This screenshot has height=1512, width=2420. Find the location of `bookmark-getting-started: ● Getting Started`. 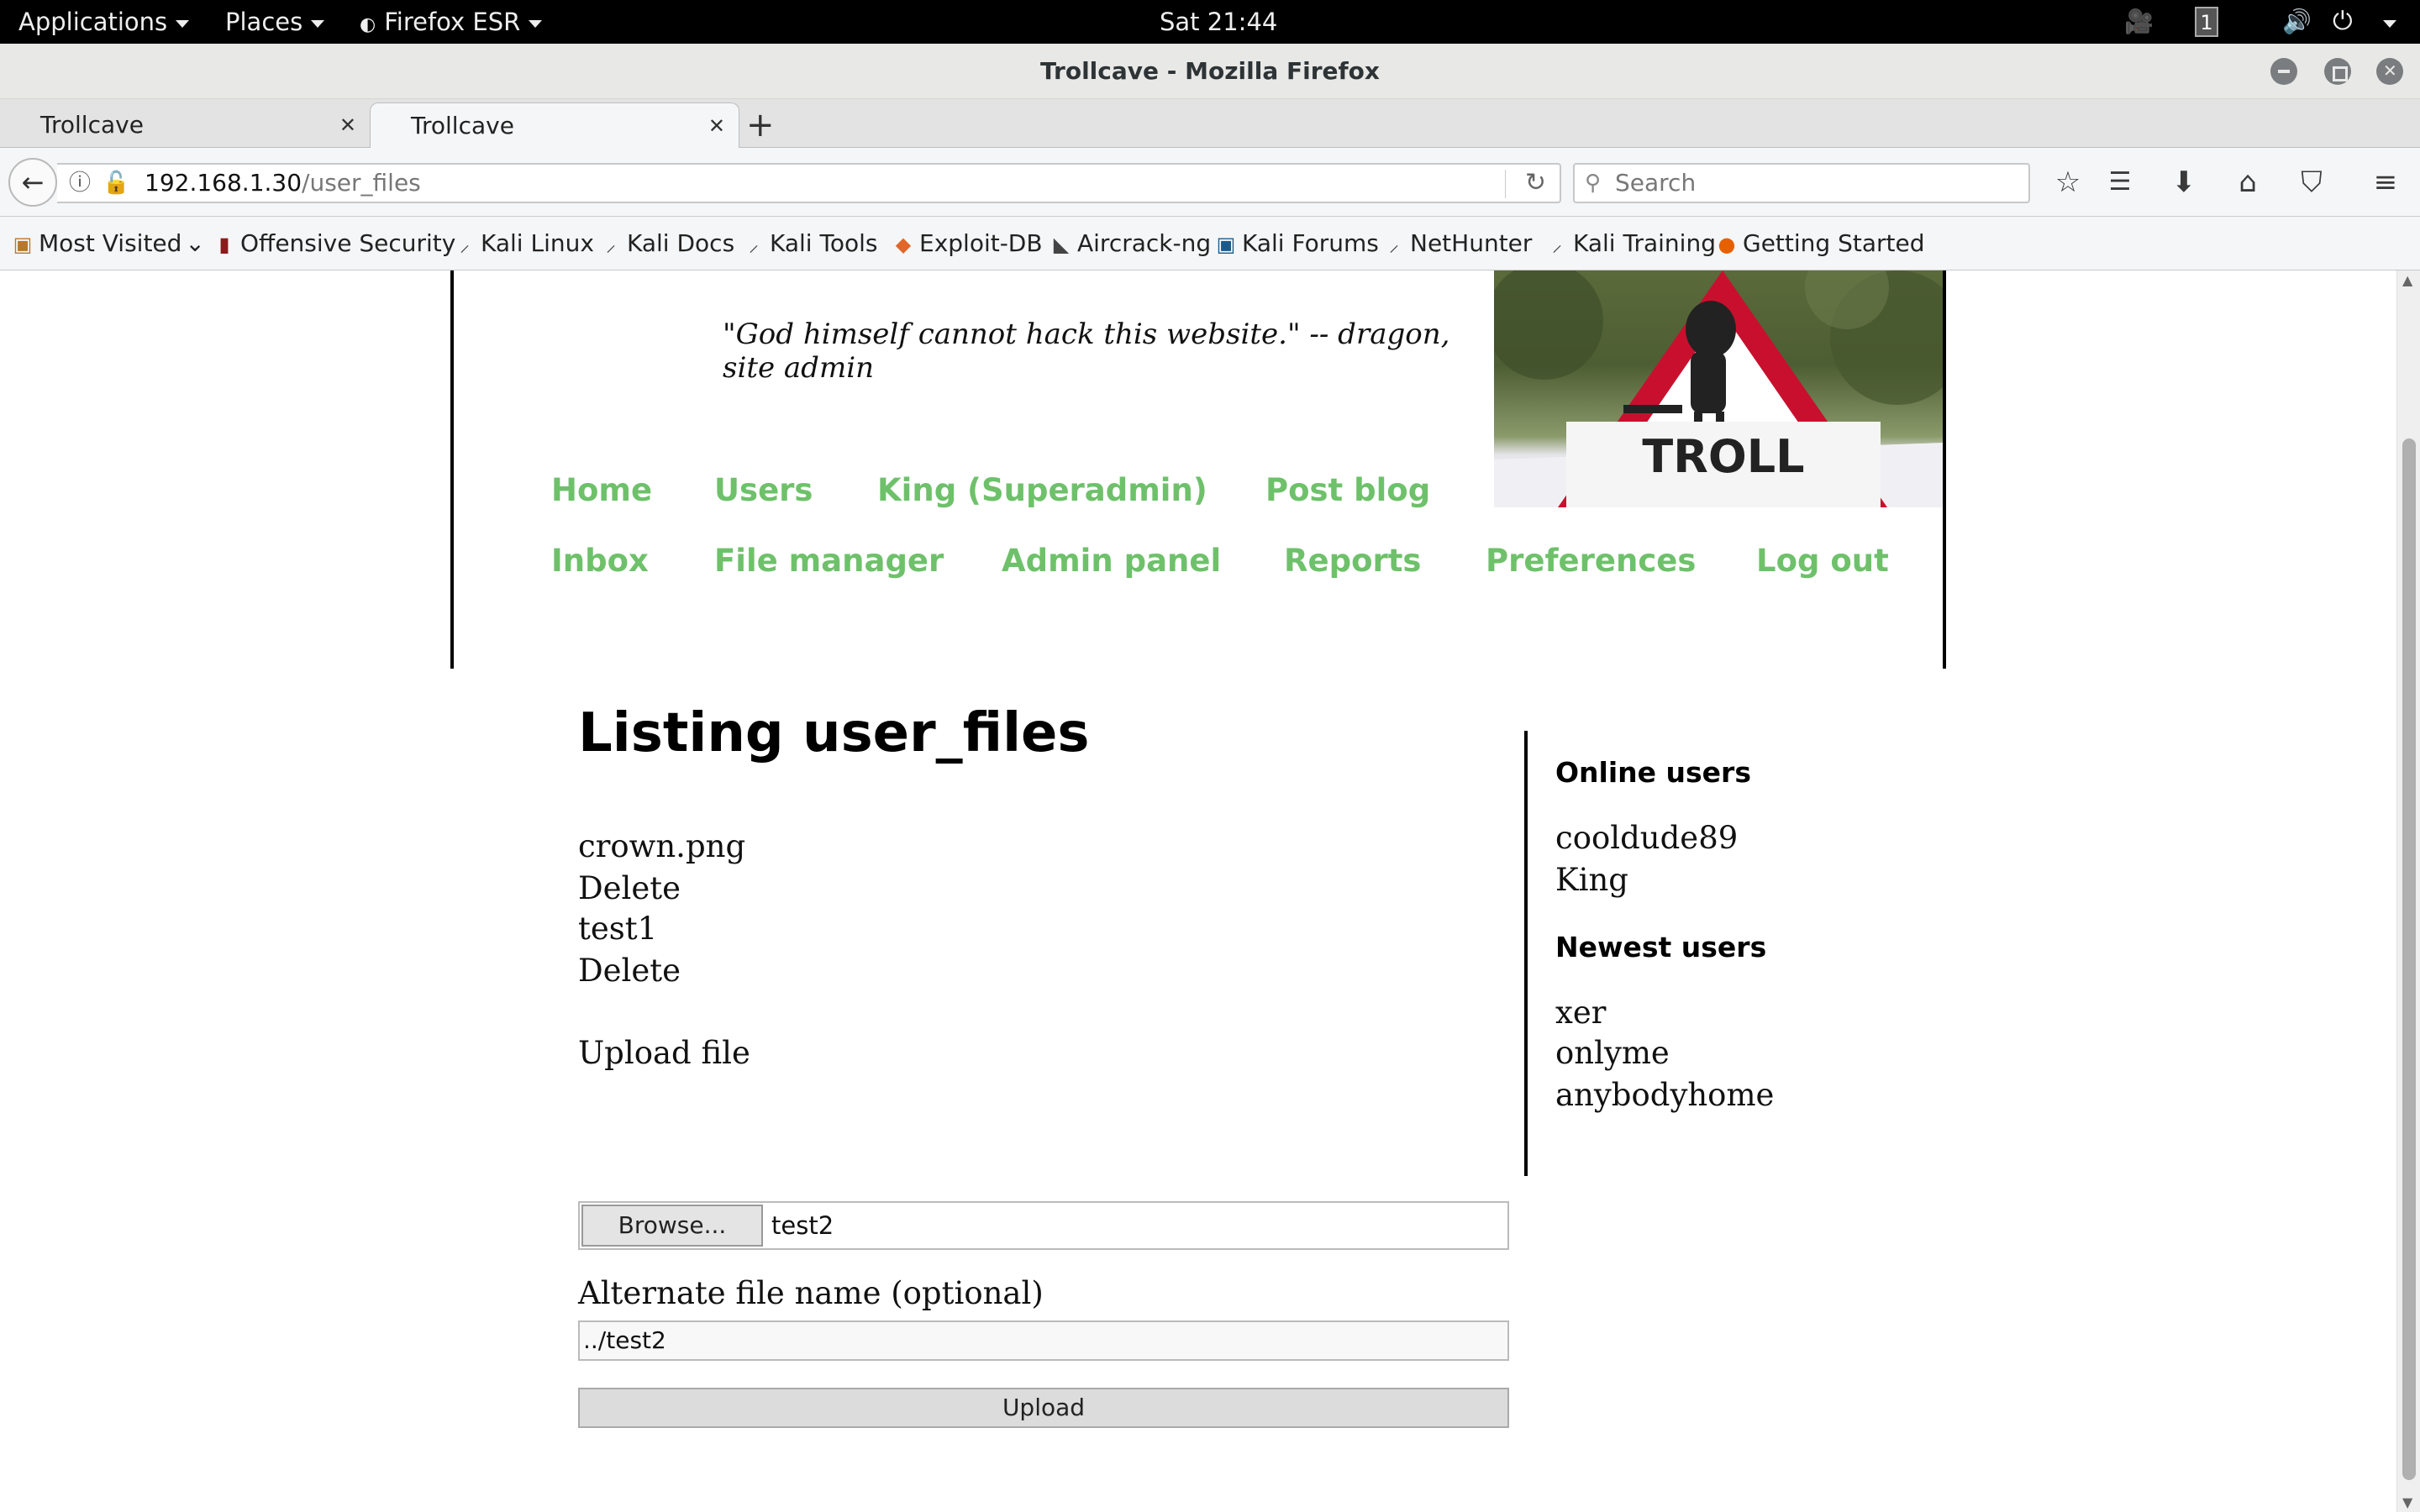

bookmark-getting-started: ● Getting Started is located at coordinates (1820, 243).